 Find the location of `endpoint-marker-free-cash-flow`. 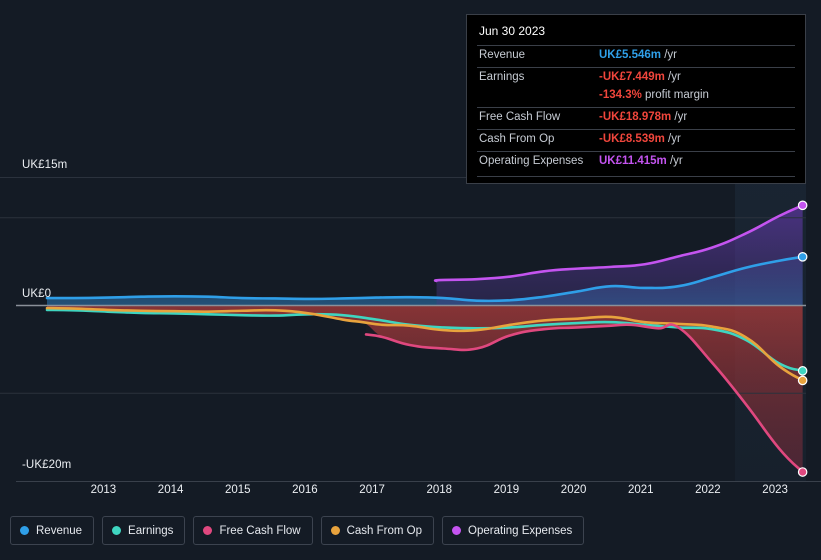

endpoint-marker-free-cash-flow is located at coordinates (802, 472).